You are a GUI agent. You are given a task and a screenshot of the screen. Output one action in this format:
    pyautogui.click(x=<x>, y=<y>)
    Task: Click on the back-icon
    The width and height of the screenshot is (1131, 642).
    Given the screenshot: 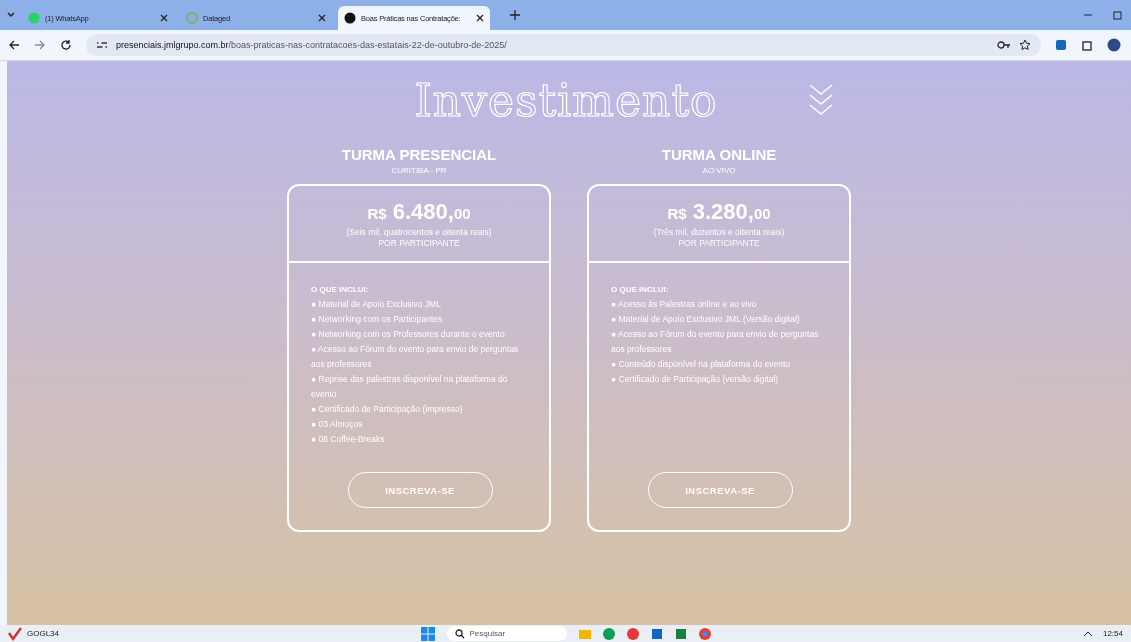 What is the action you would take?
    pyautogui.click(x=14, y=45)
    